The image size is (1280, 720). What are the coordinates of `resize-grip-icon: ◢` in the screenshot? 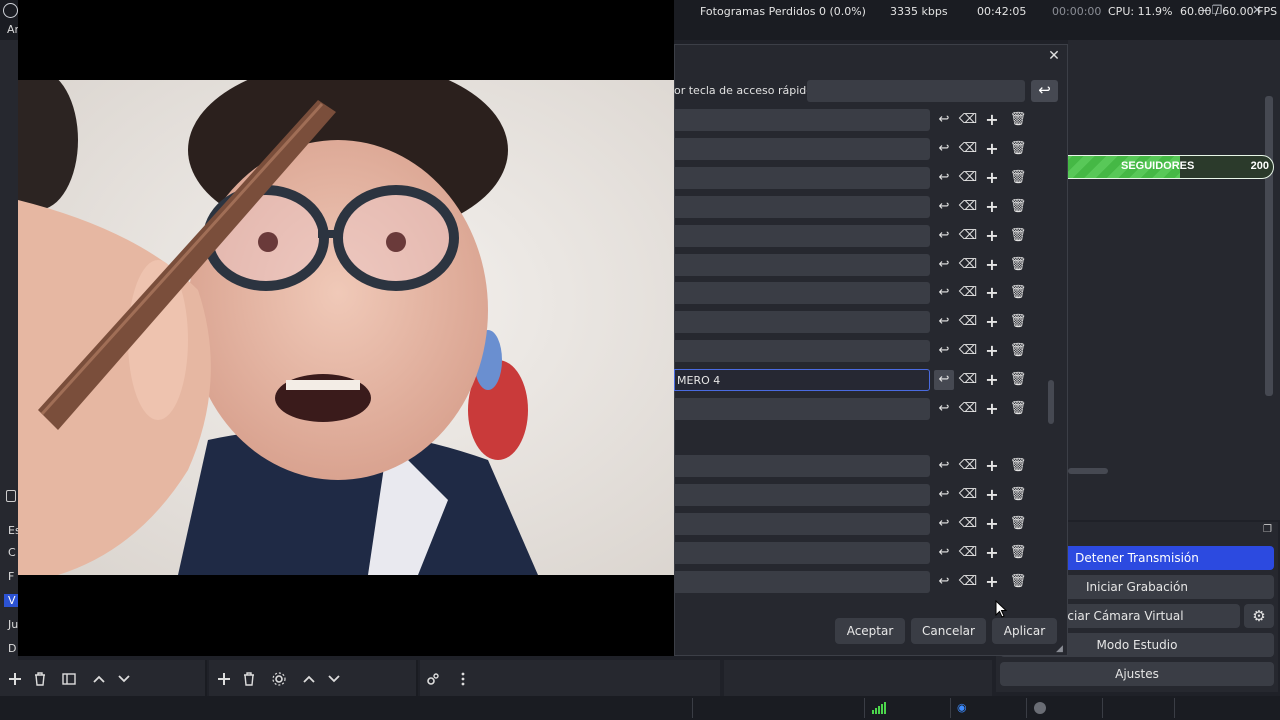 It's located at (1059, 649).